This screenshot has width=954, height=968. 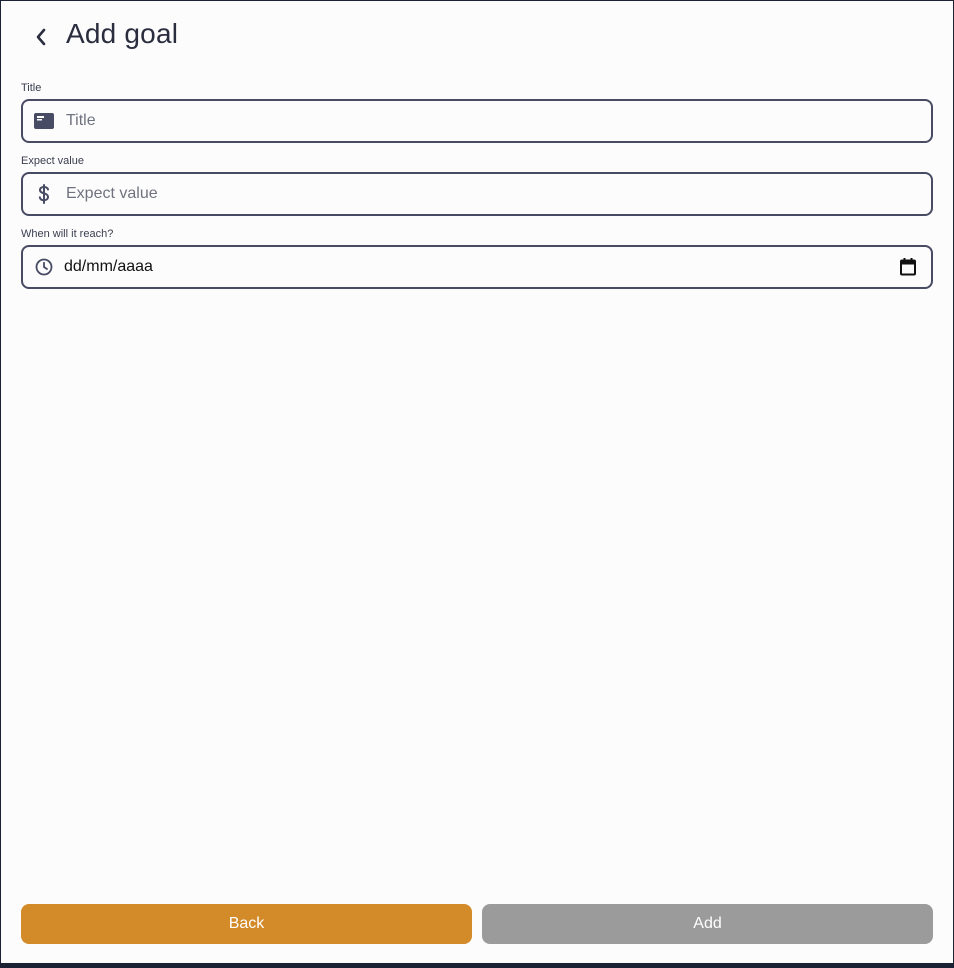 I want to click on expect-value-label: Expect value, so click(x=52, y=161).